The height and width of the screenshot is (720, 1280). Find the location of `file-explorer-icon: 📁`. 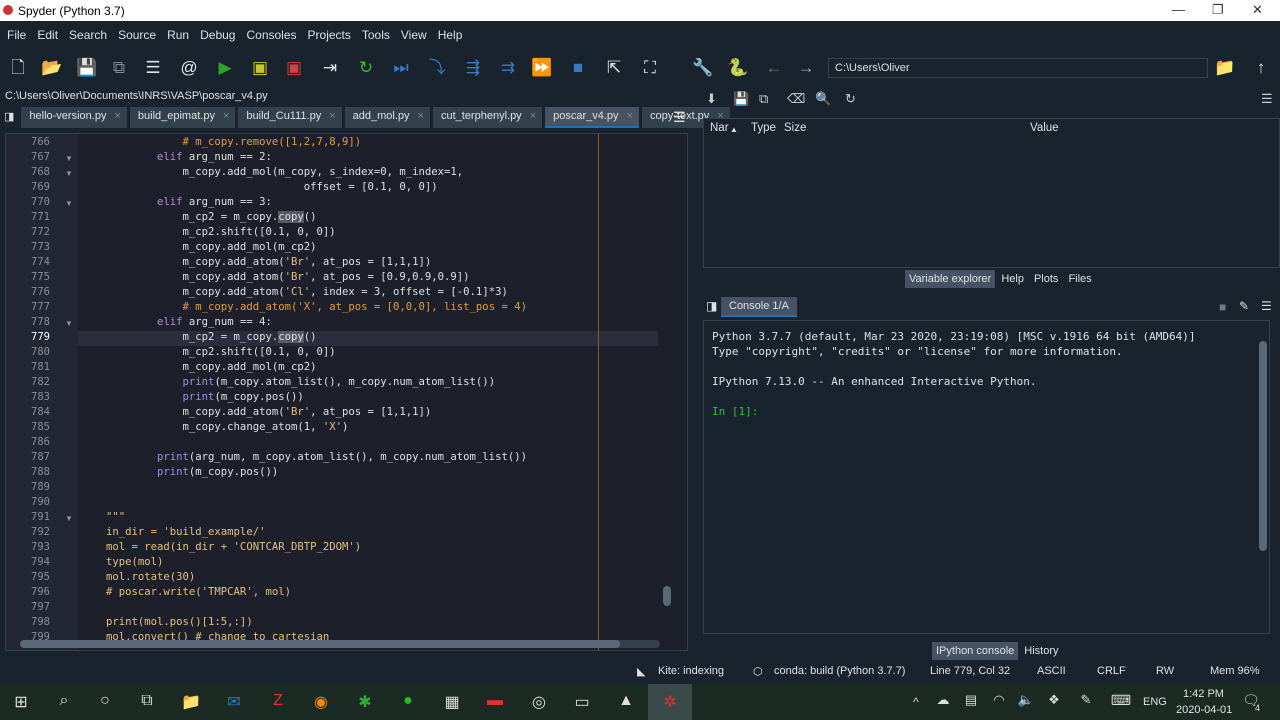

file-explorer-icon: 📁 is located at coordinates (191, 702).